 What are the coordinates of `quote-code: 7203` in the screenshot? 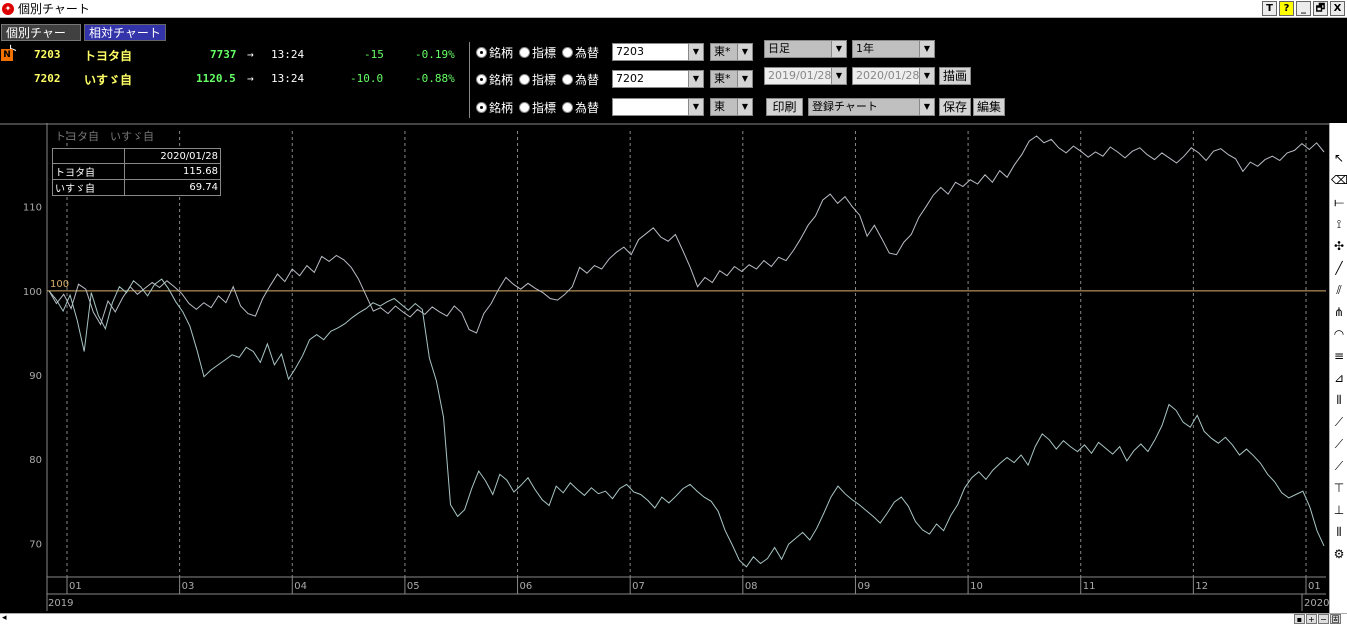 It's located at (47, 54).